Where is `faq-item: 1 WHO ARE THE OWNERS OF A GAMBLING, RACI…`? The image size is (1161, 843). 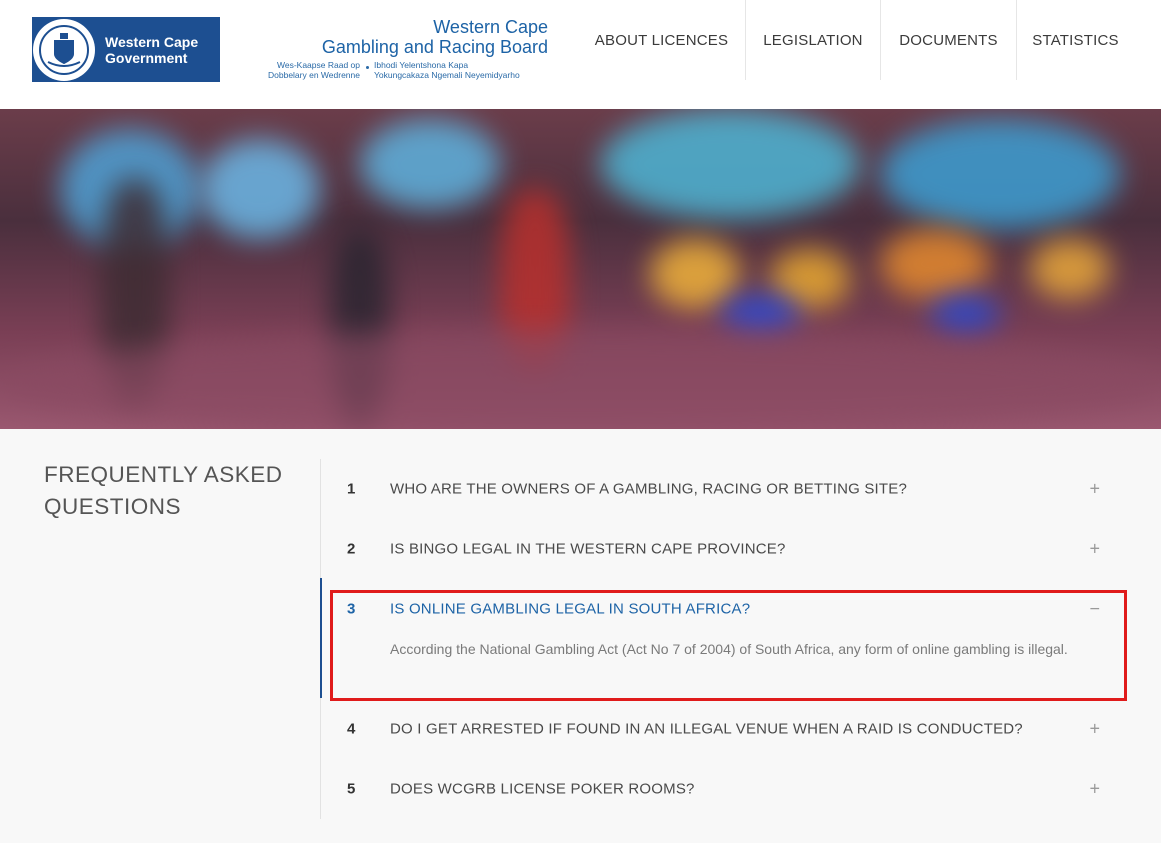
faq-item: 1 WHO ARE THE OWNERS OF A GAMBLING, RACI… is located at coordinates (725, 489).